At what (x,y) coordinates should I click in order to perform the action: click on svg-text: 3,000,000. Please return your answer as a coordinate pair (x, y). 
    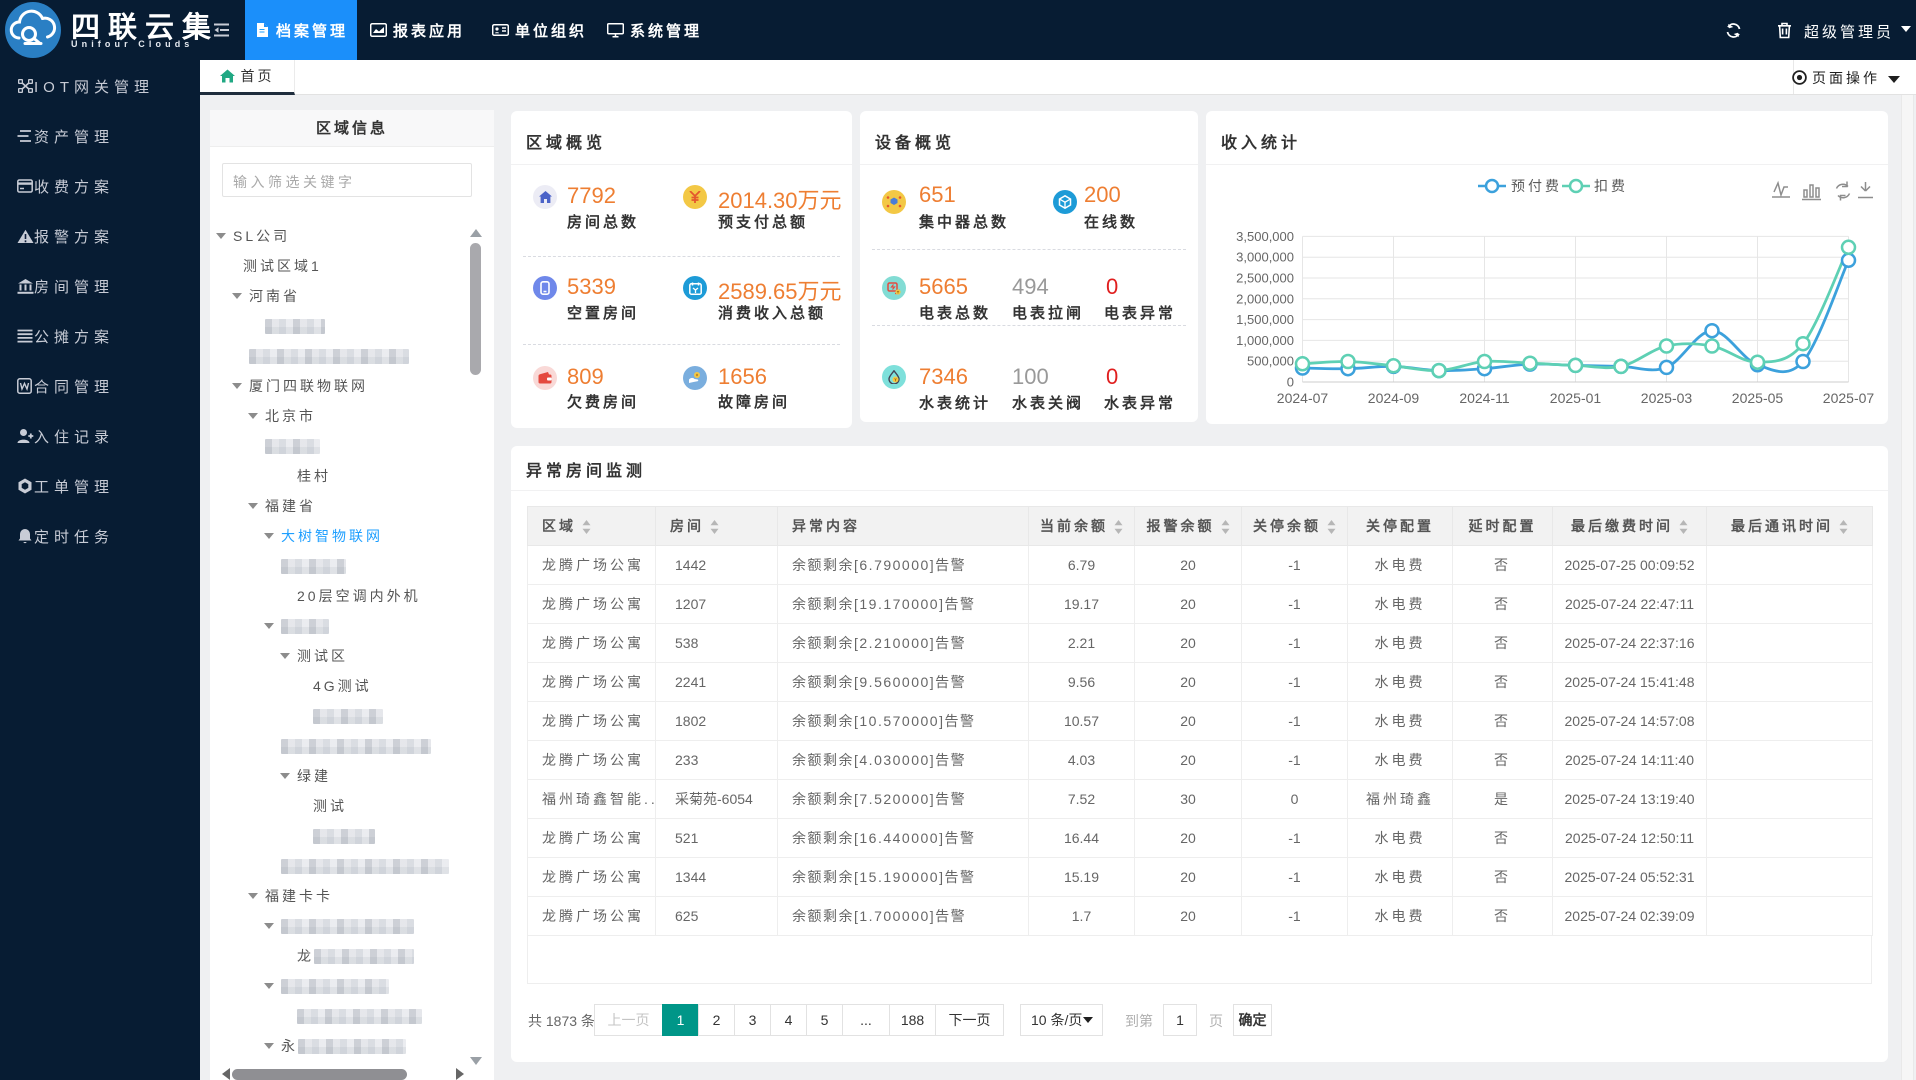
    Looking at the image, I should click on (1265, 257).